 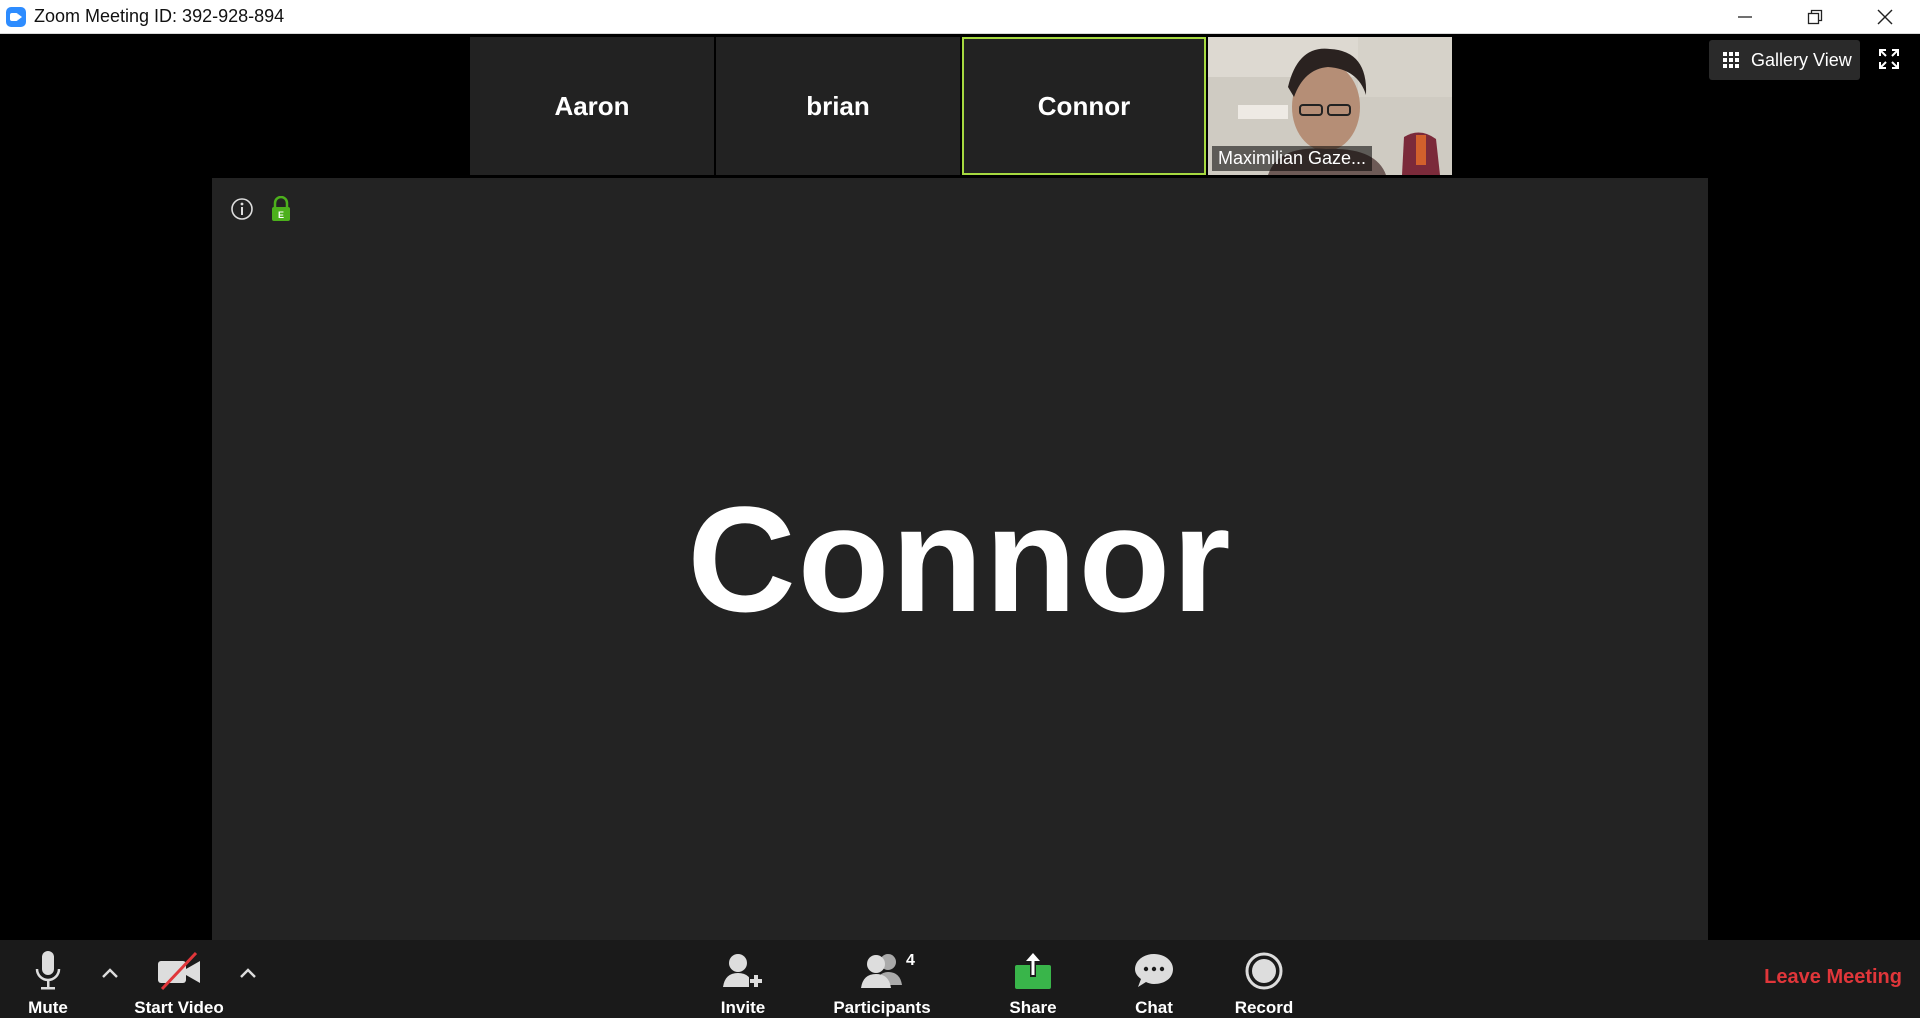 I want to click on start-video-button: Start Video, so click(x=179, y=983).